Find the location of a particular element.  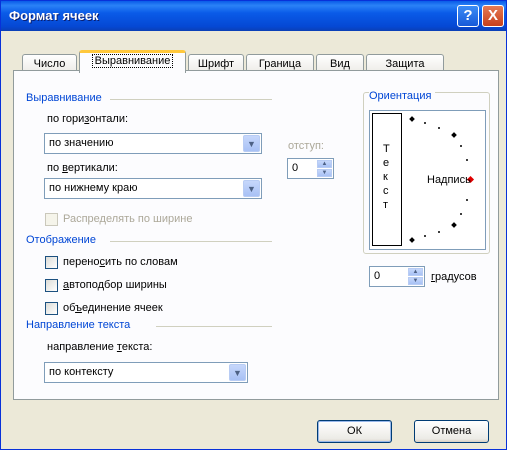

help-button: ? is located at coordinates (468, 16).